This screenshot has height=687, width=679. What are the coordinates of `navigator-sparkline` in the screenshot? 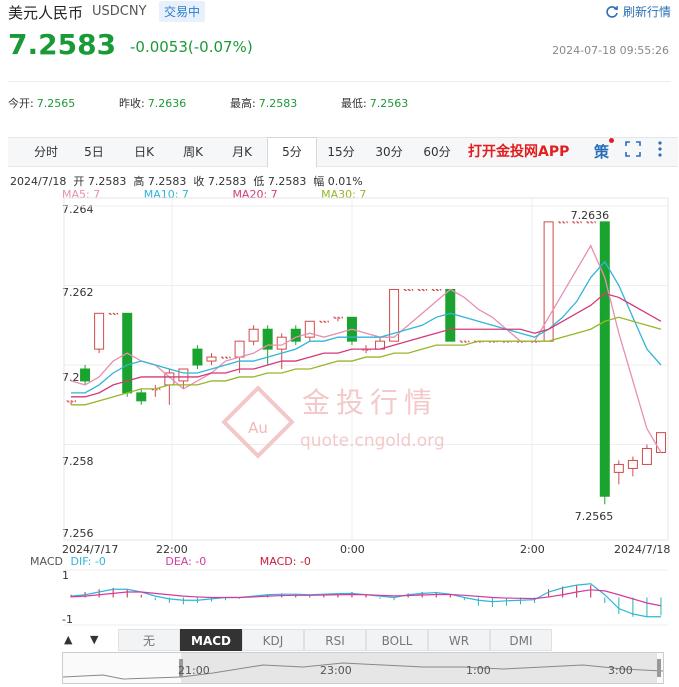 It's located at (363, 668).